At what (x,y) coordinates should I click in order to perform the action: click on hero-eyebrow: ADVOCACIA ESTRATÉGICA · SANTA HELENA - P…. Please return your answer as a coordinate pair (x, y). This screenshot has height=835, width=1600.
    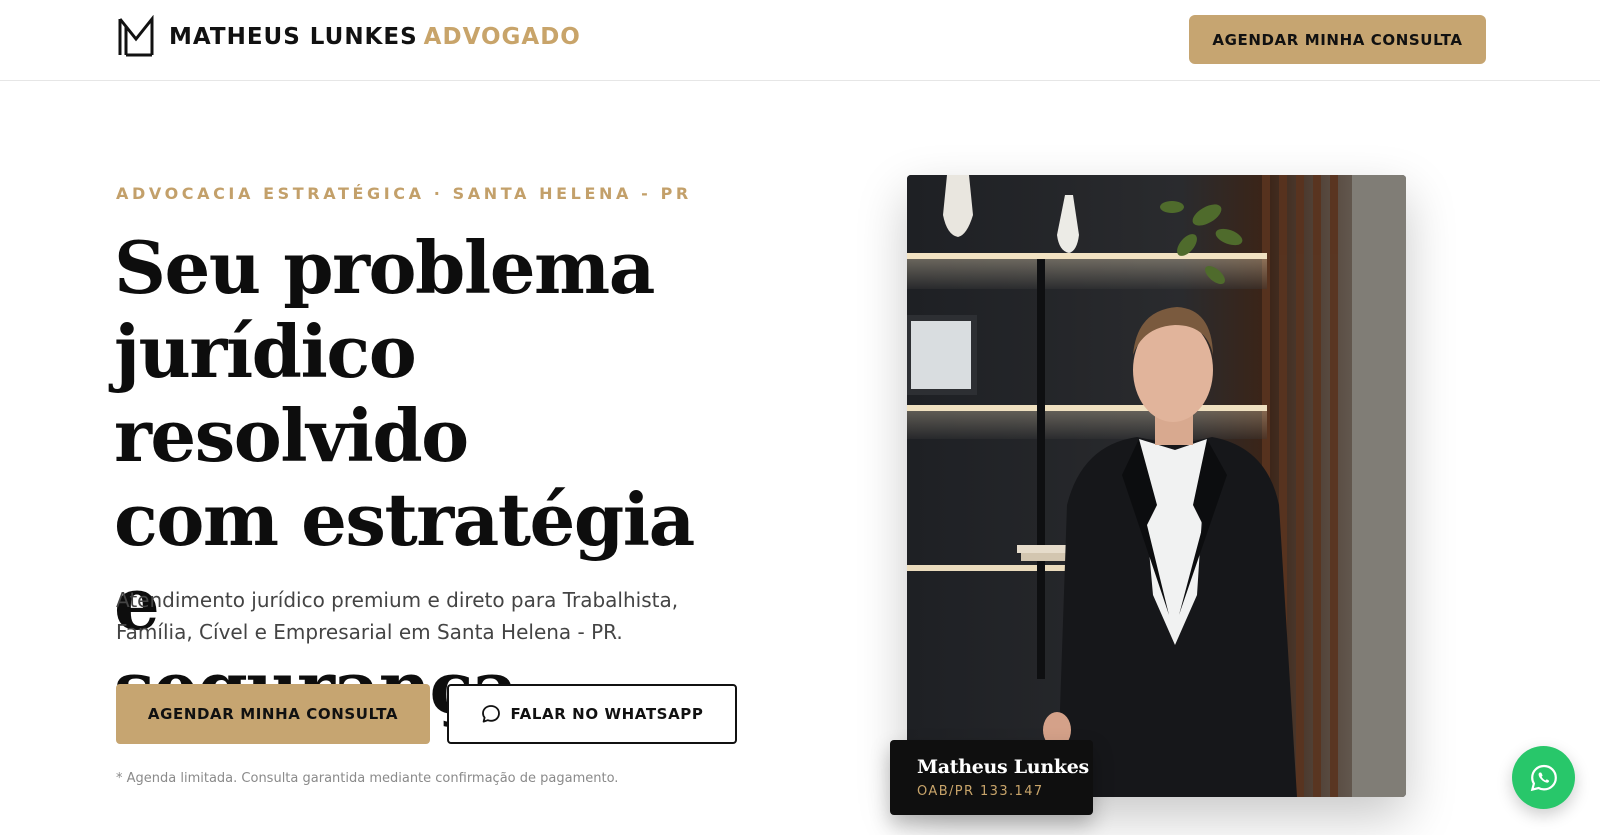
    Looking at the image, I should click on (404, 193).